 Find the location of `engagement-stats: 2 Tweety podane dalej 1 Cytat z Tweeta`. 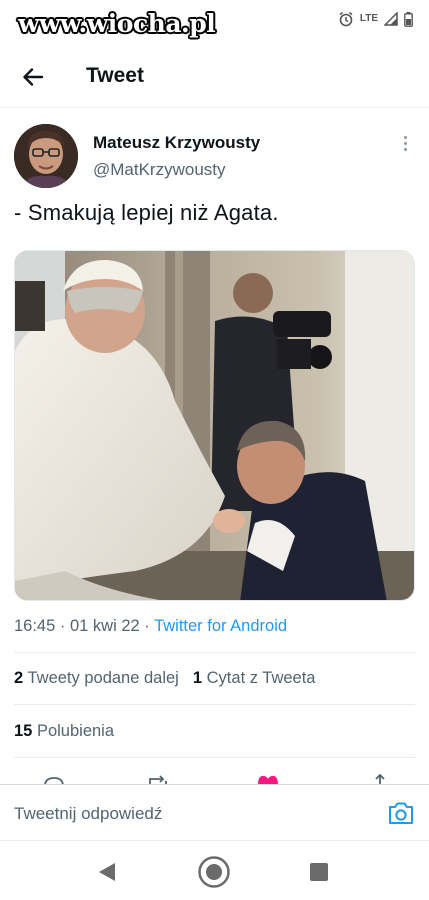

engagement-stats: 2 Tweety podane dalej 1 Cytat z Tweeta is located at coordinates (164, 678).